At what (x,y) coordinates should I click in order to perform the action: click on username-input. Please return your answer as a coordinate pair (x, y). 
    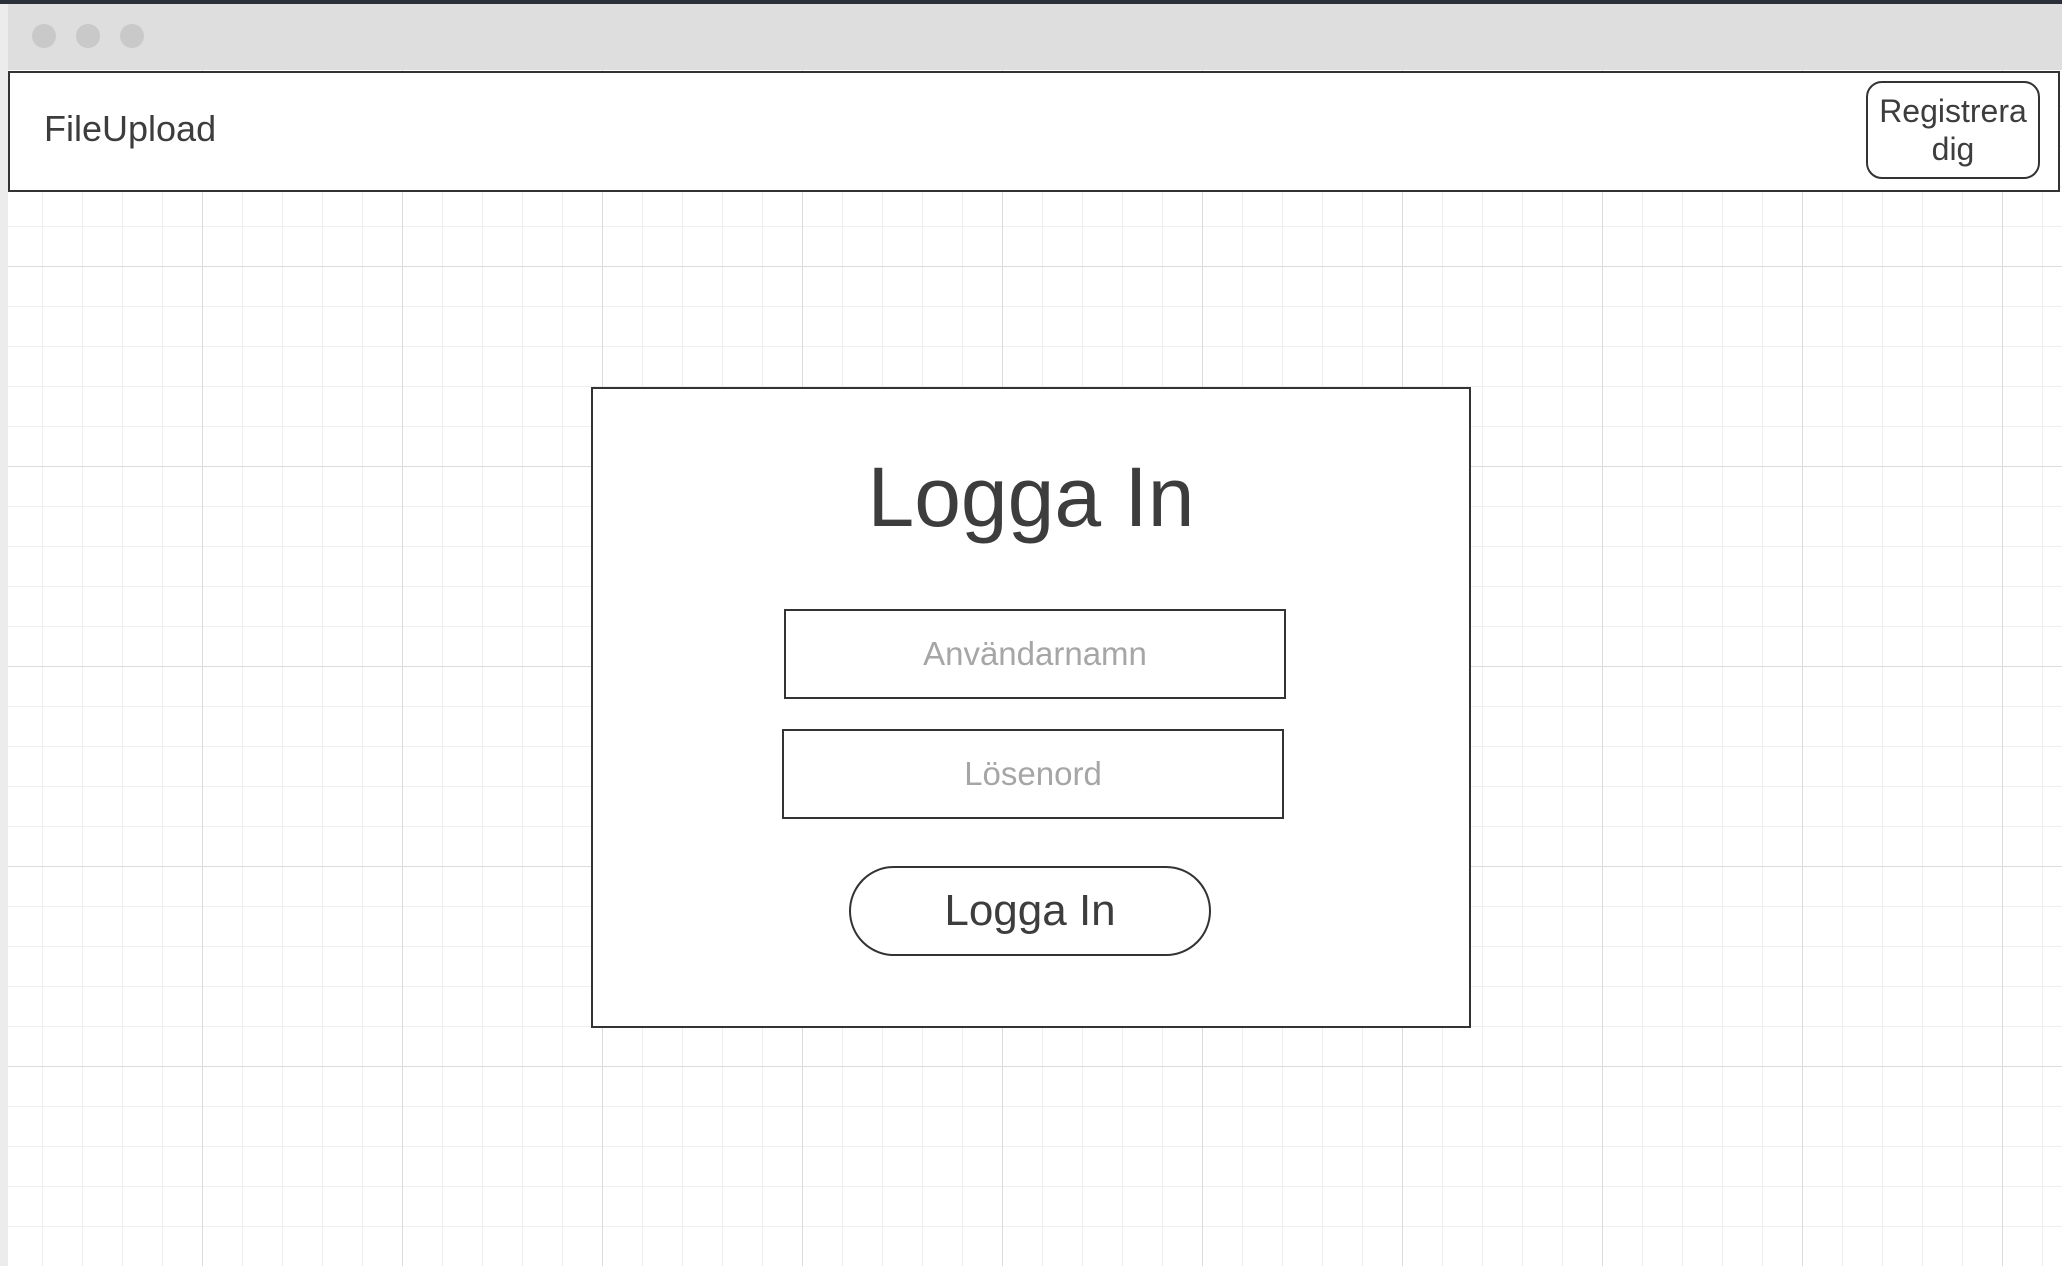
    Looking at the image, I should click on (1035, 654).